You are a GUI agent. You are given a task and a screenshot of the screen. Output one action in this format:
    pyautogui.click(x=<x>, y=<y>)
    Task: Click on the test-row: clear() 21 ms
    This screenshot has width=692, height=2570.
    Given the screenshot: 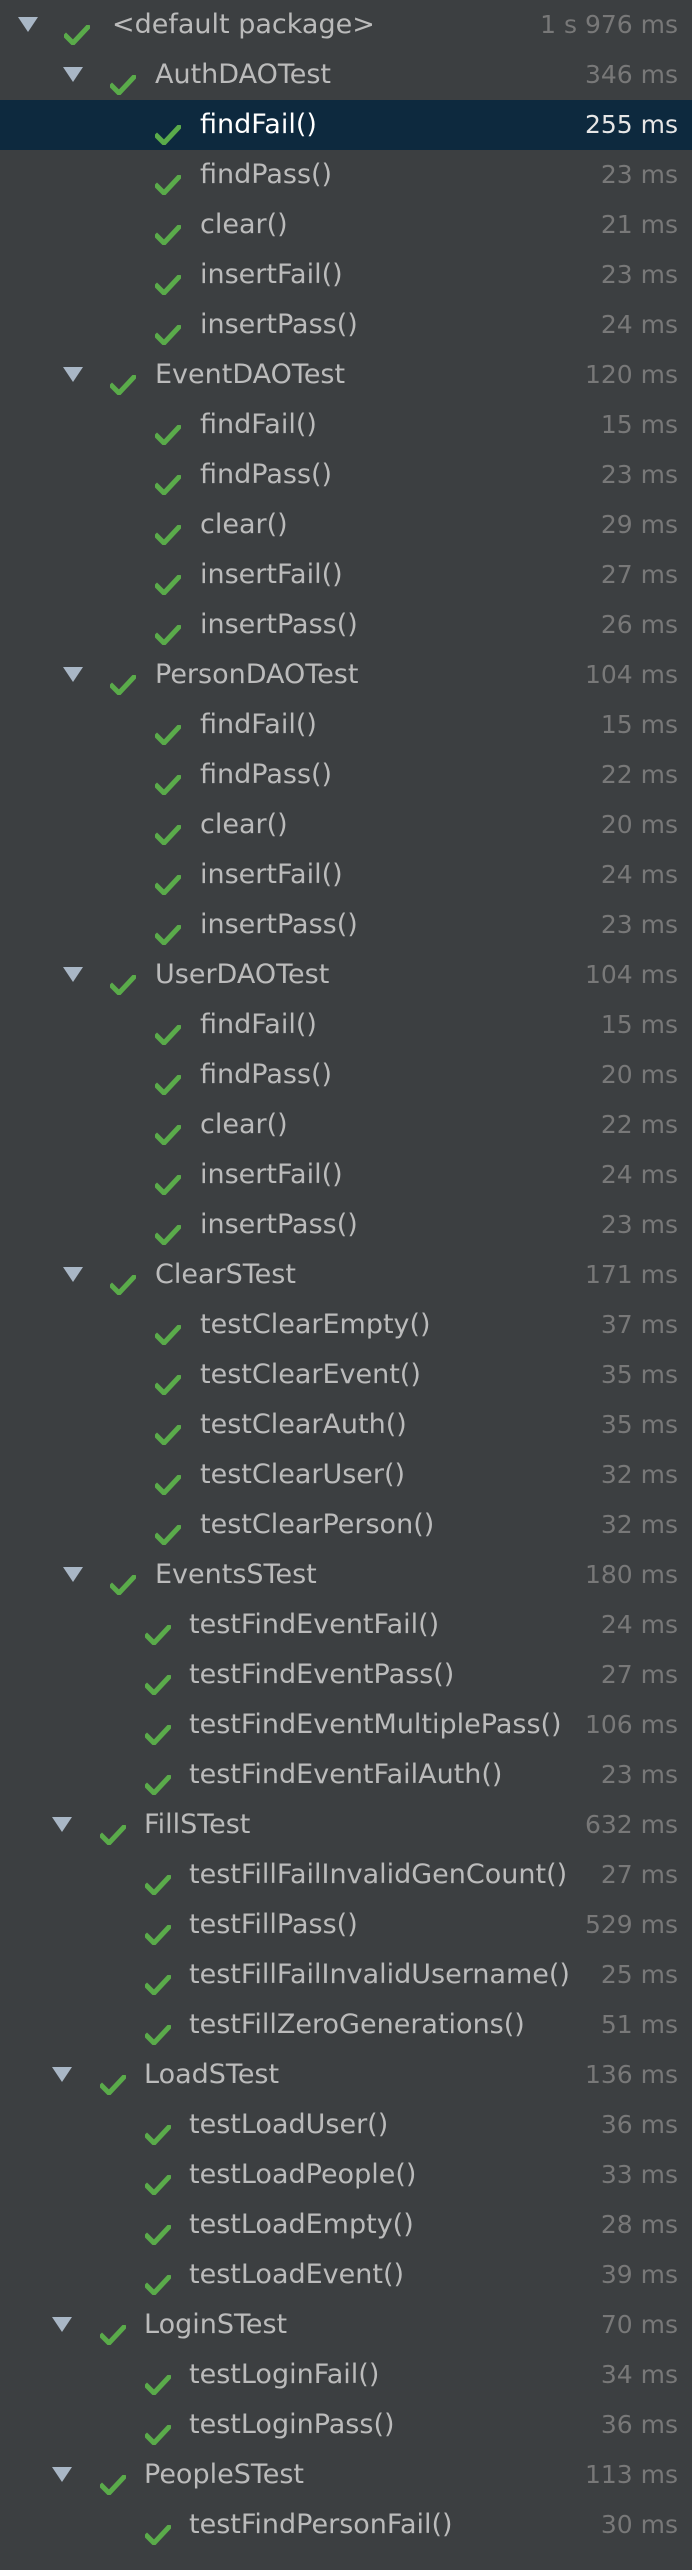 What is the action you would take?
    pyautogui.click(x=346, y=225)
    